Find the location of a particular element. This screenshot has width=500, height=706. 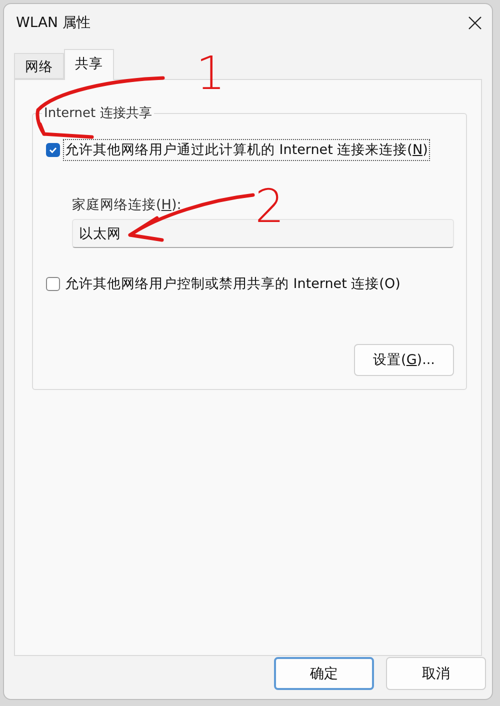

window-title: WLAN 属性 is located at coordinates (53, 23).